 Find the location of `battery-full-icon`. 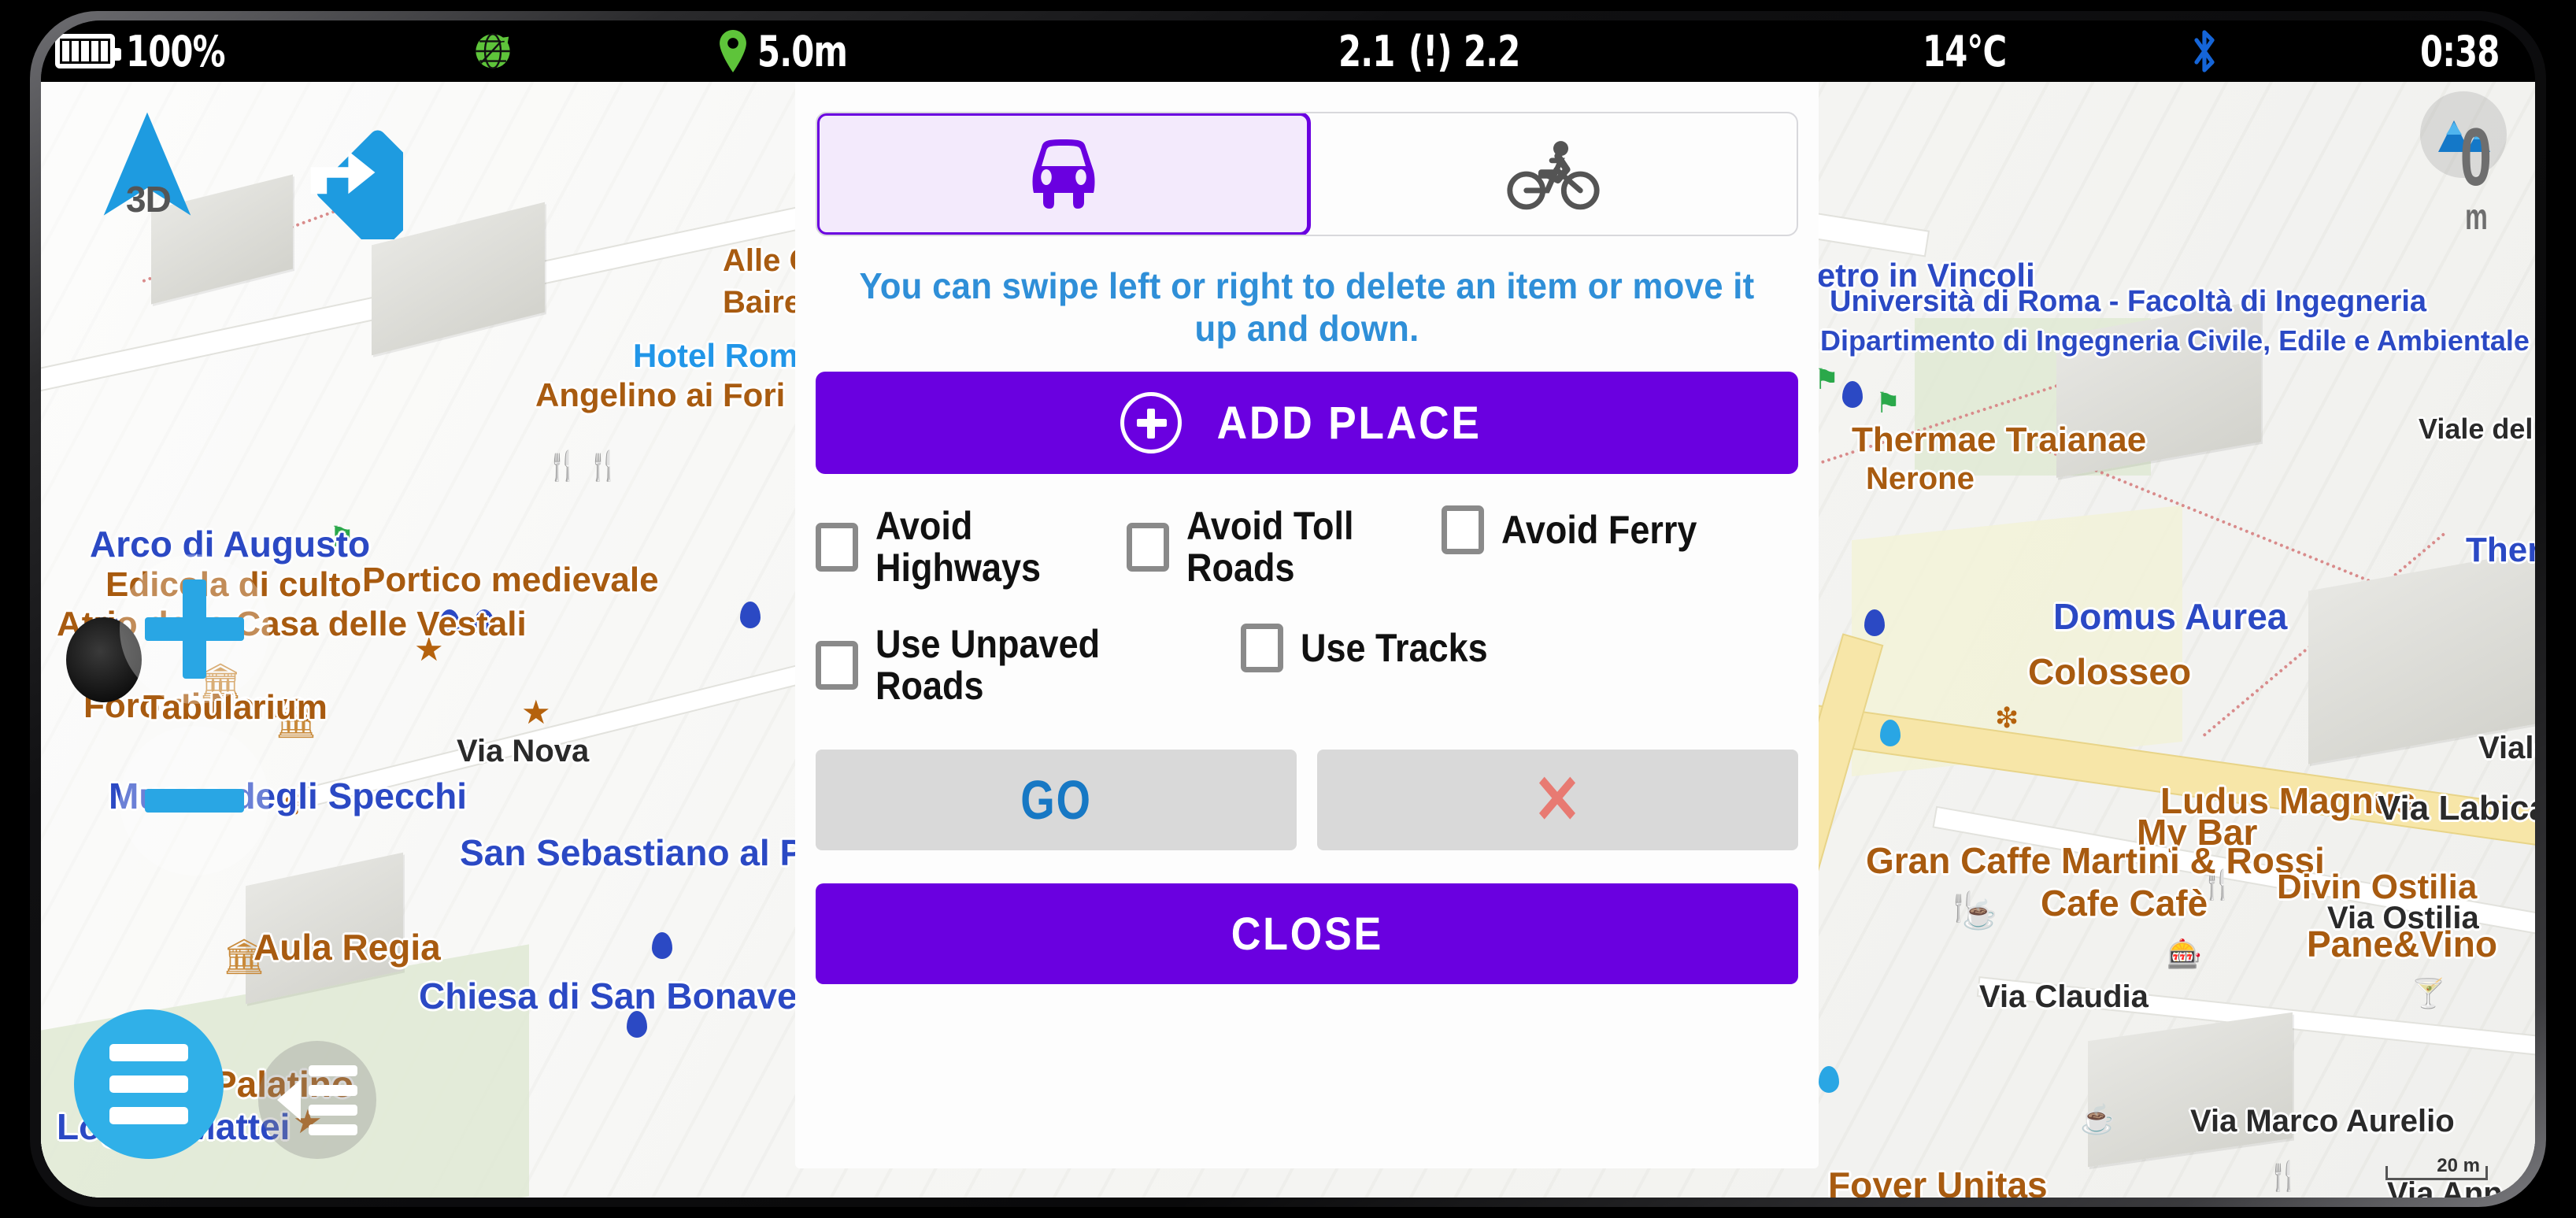

battery-full-icon is located at coordinates (88, 51).